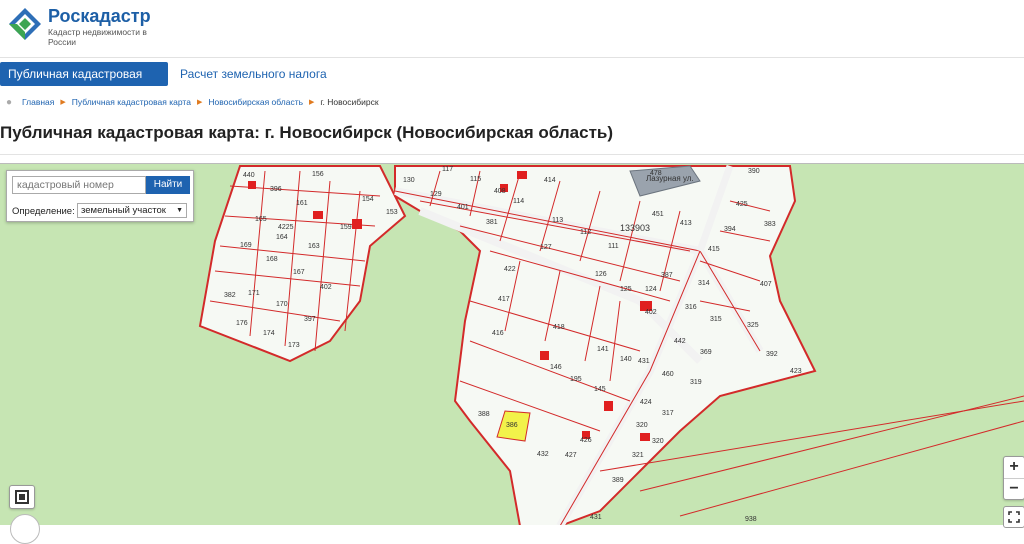 This screenshot has width=1024, height=544. What do you see at coordinates (706, 352) in the screenshot?
I see `svg-text: 369` at bounding box center [706, 352].